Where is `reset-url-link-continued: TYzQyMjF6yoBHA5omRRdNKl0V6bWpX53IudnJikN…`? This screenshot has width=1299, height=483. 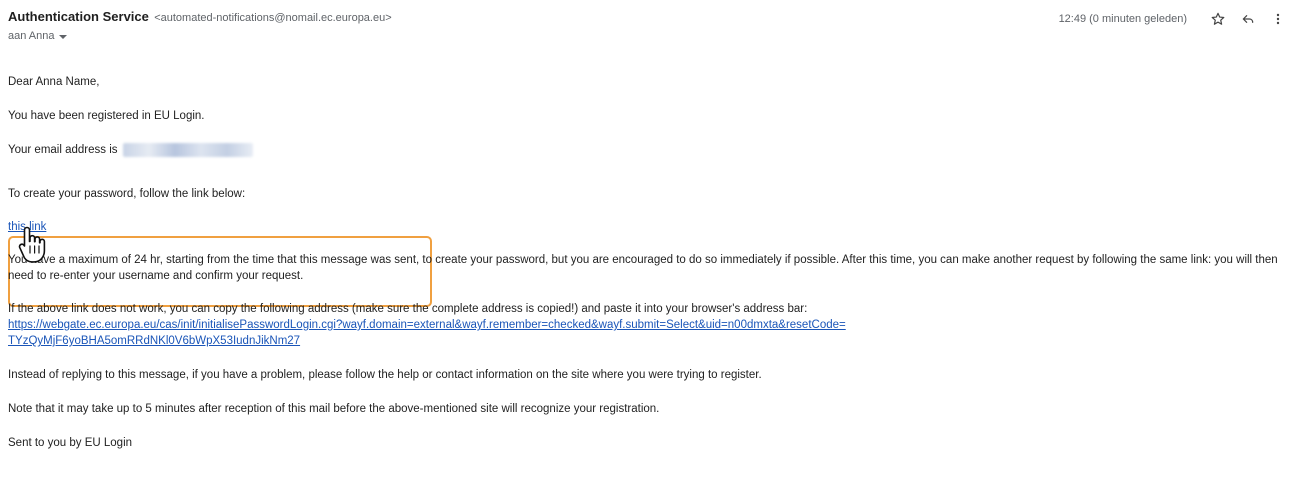
reset-url-link-continued: TYzQyMjF6yoBHA5omRRdNKl0V6bWpX53IudnJikN… is located at coordinates (154, 341).